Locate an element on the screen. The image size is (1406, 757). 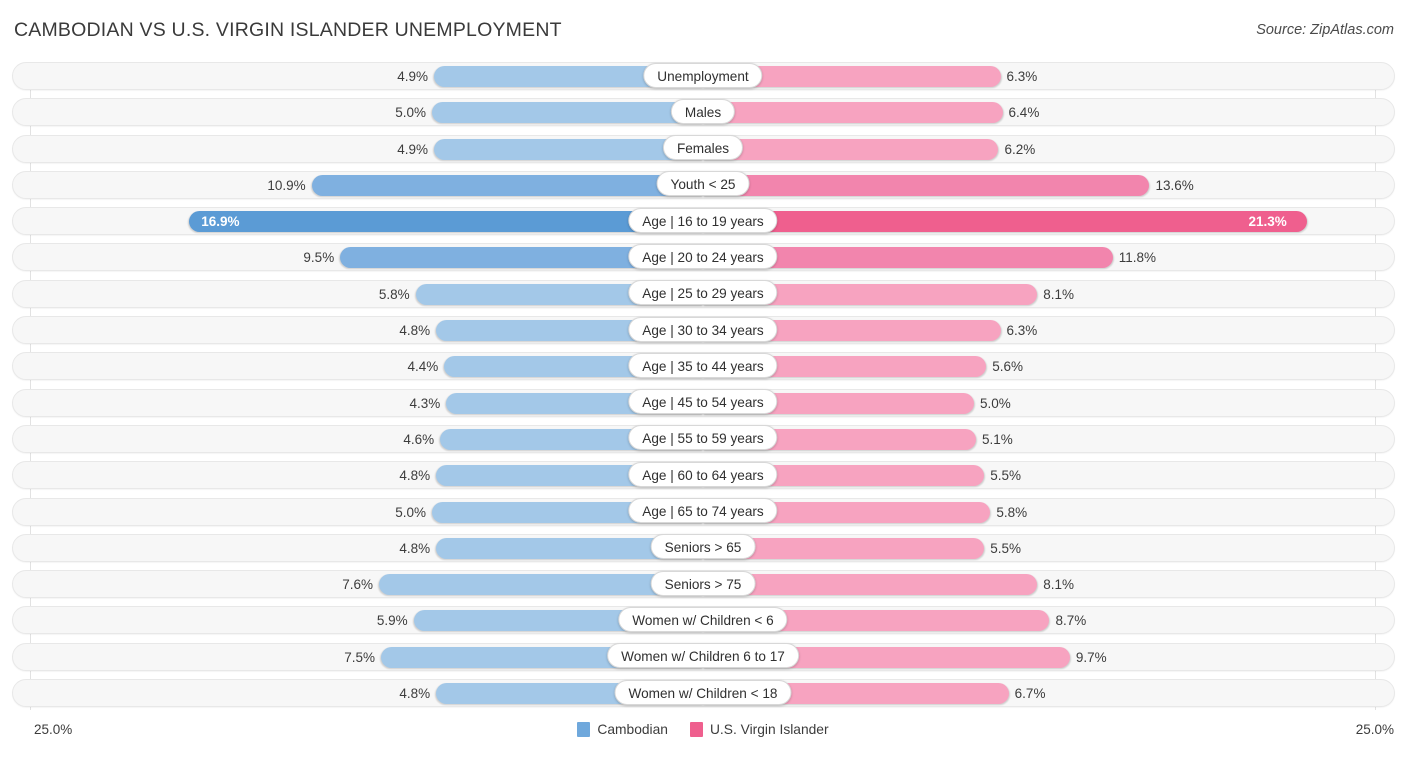
value-label-cambodian: 5.9% is located at coordinates (392, 621).